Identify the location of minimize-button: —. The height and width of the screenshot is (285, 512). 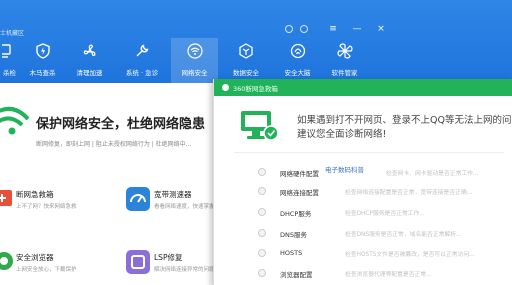
(357, 29).